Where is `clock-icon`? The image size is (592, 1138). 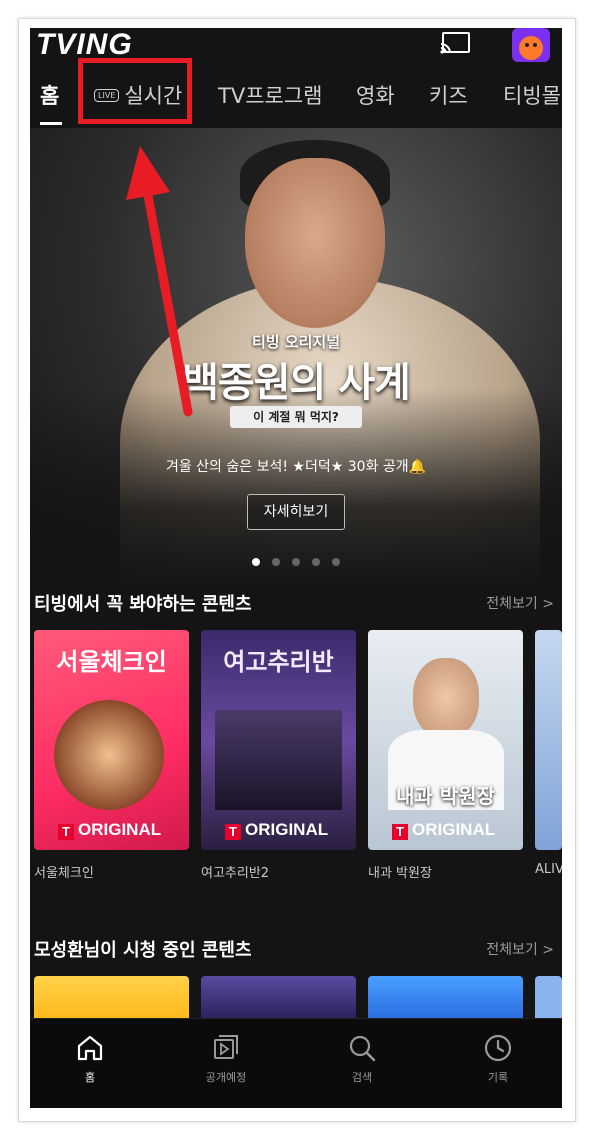 clock-icon is located at coordinates (498, 1048).